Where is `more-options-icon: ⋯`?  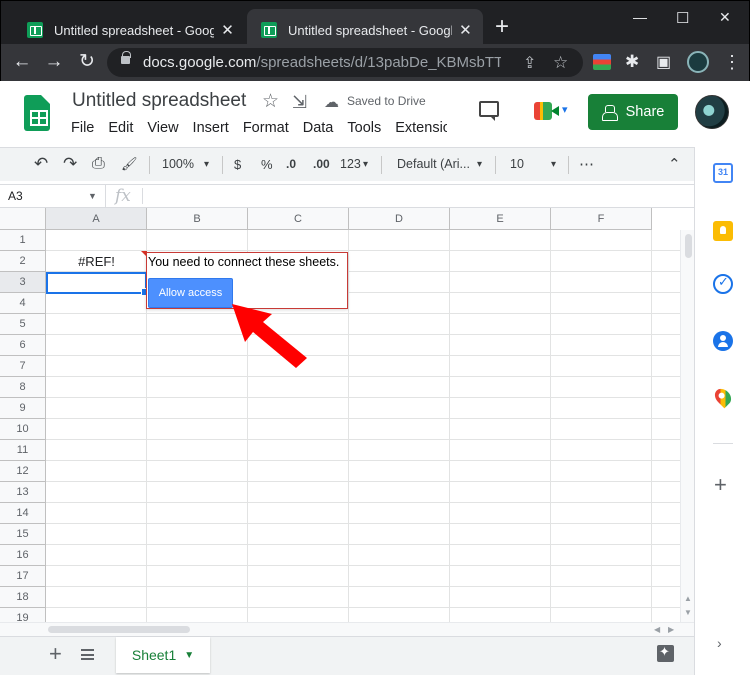 more-options-icon: ⋯ is located at coordinates (586, 164).